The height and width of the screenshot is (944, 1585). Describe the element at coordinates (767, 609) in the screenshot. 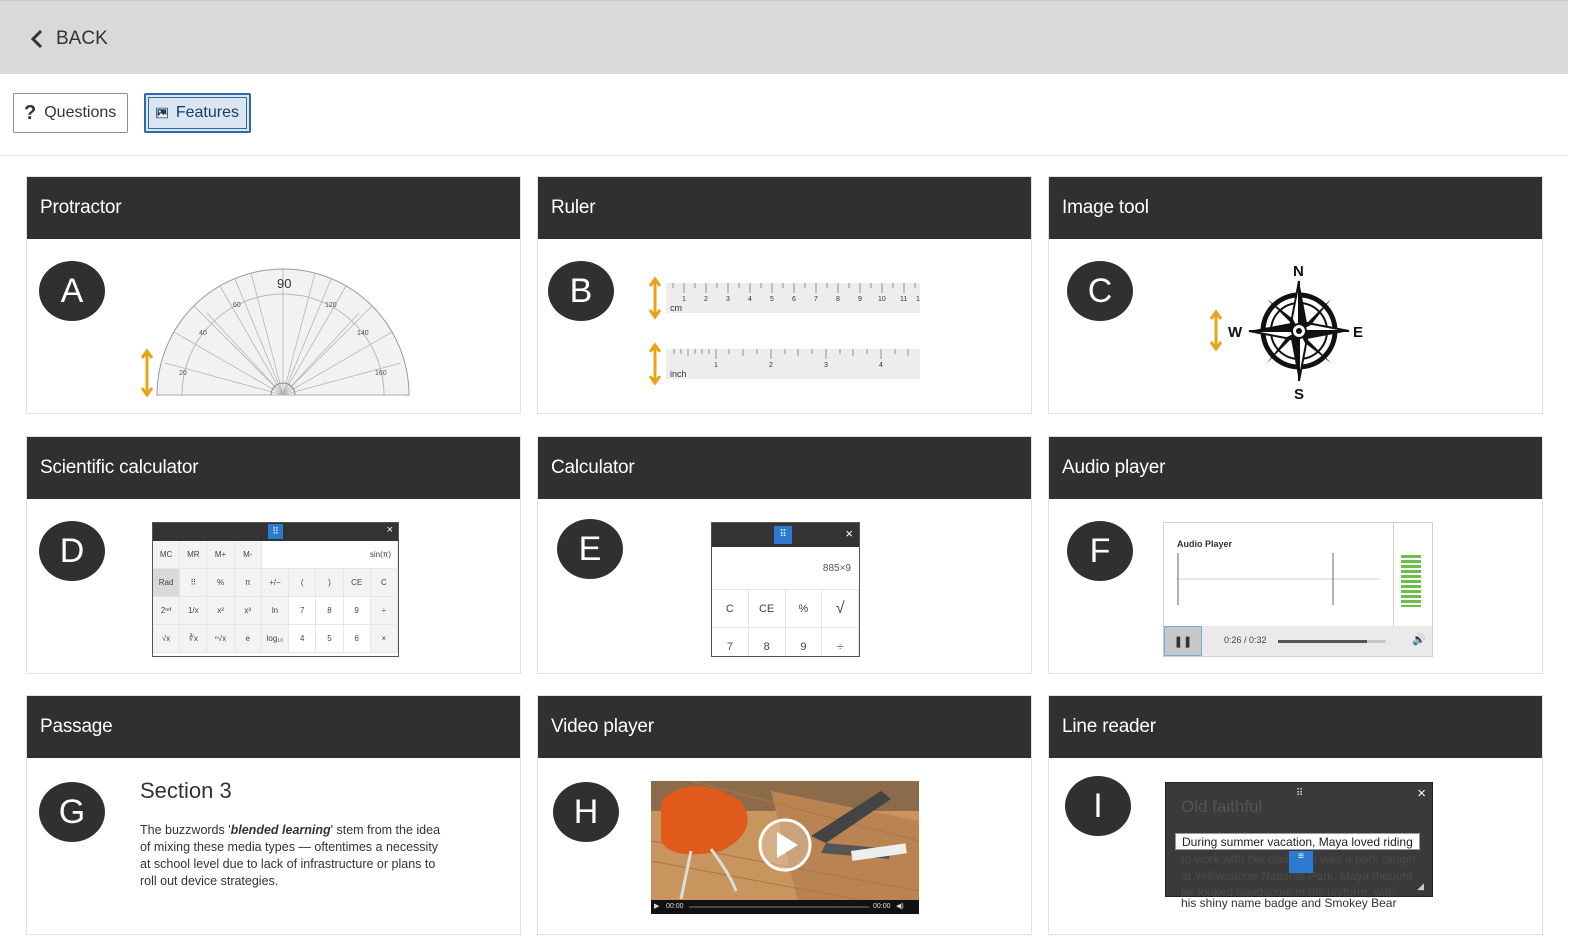

I see `calc-key: CE` at that location.